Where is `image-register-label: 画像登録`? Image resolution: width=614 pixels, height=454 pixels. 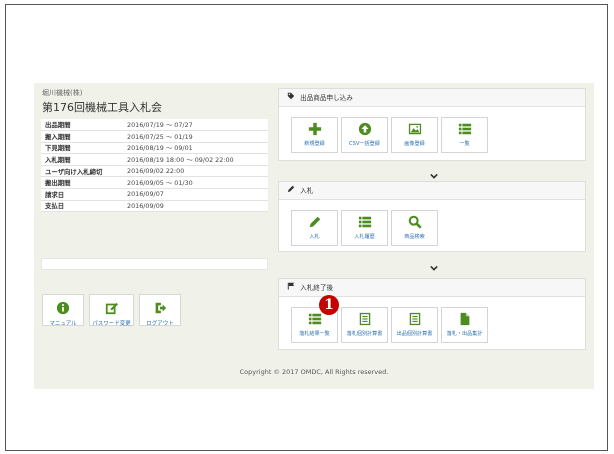 image-register-label: 画像登録 is located at coordinates (414, 144).